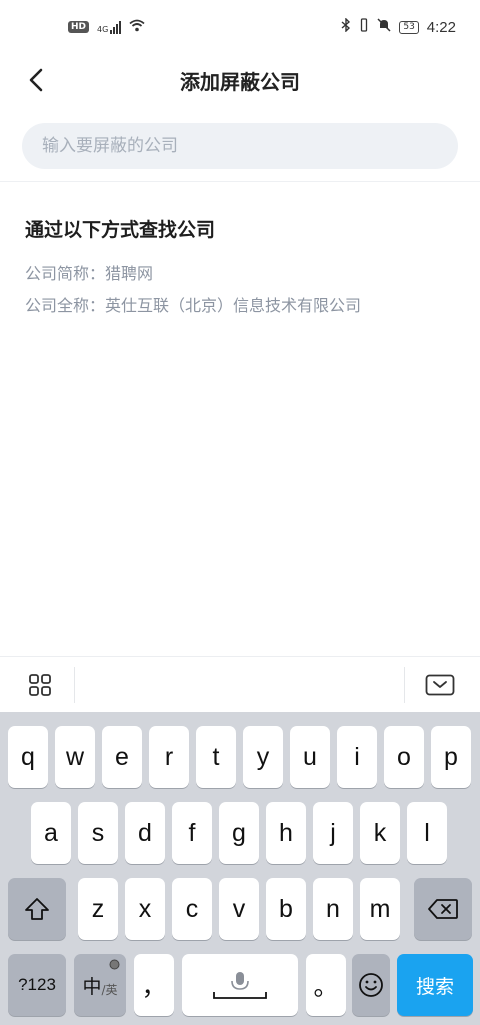  What do you see at coordinates (380, 909) in the screenshot?
I see `key-m: m` at bounding box center [380, 909].